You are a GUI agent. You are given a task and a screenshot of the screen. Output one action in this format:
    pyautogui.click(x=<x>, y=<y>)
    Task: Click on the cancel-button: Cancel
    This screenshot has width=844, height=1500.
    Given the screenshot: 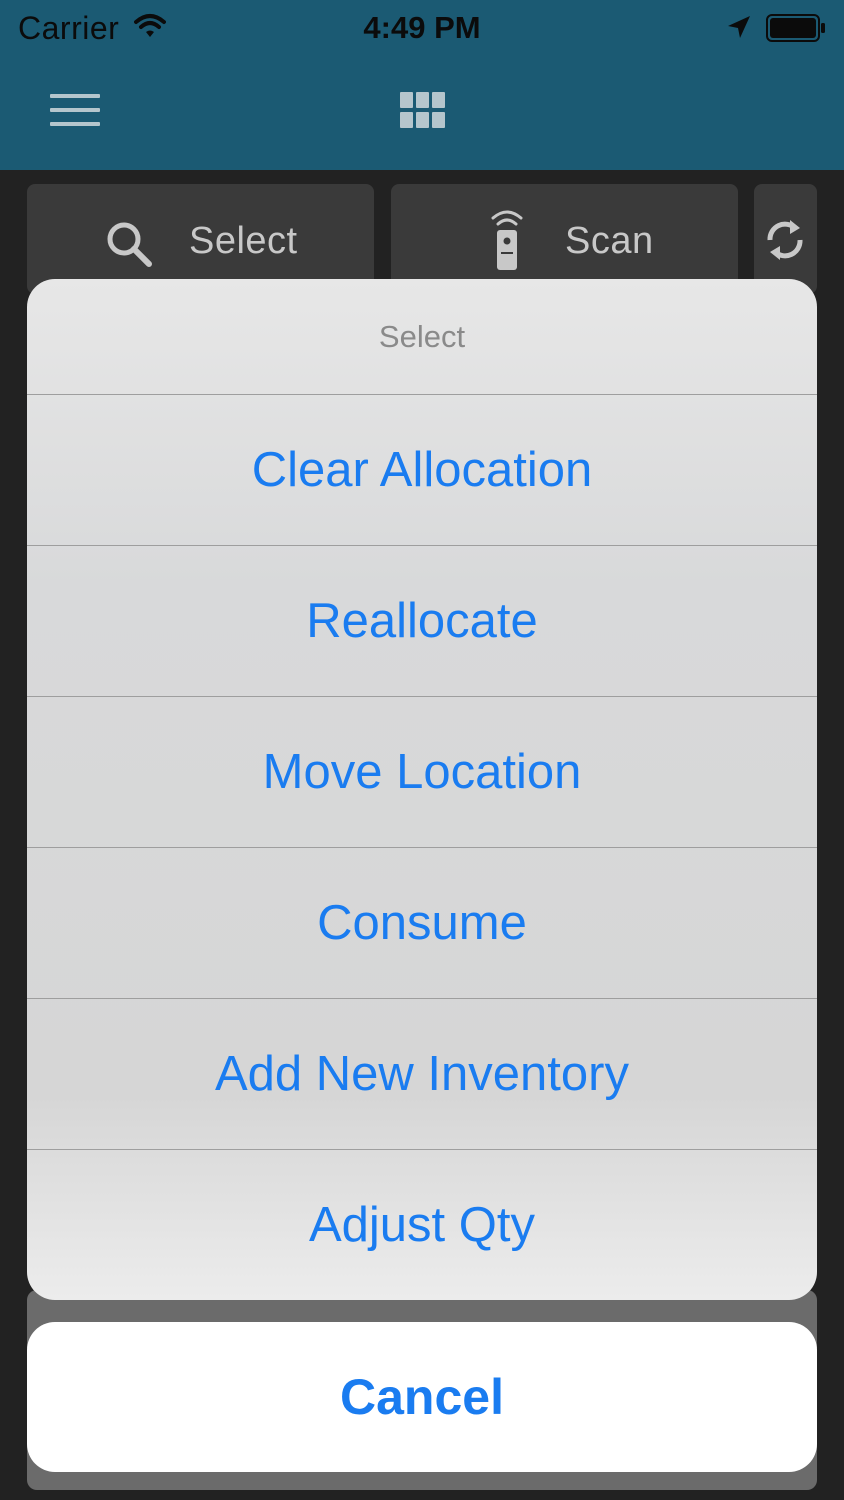 What is the action you would take?
    pyautogui.click(x=422, y=1397)
    